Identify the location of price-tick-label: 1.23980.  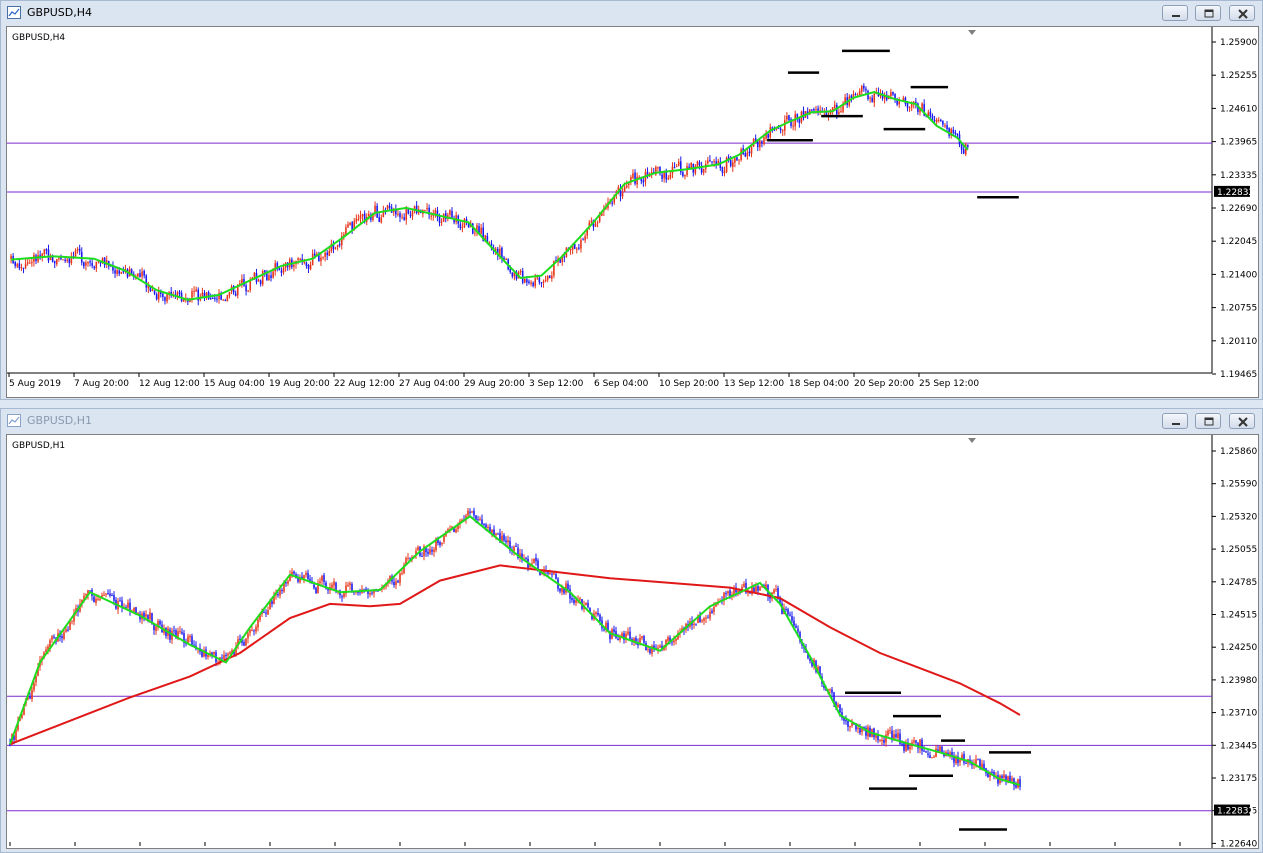
(1238, 681).